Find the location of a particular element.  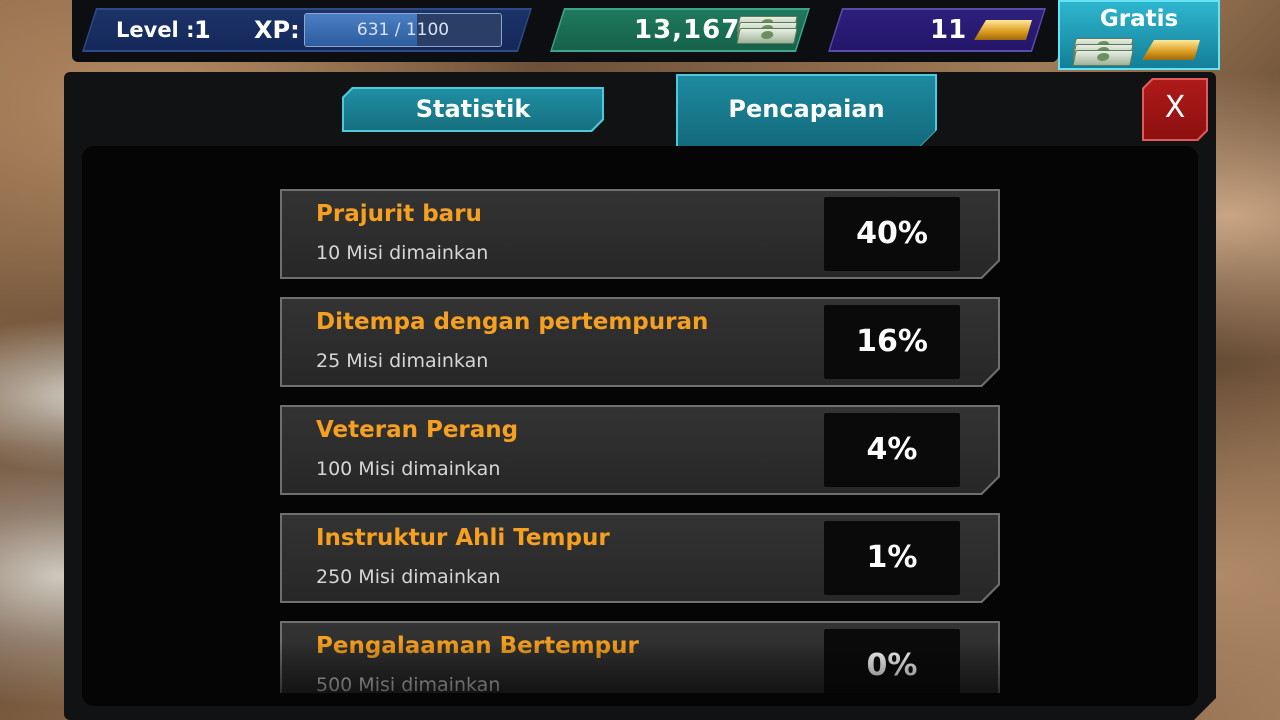

level-xp-panel: Level : 1 XP: 631 / 1100 is located at coordinates (307, 30).